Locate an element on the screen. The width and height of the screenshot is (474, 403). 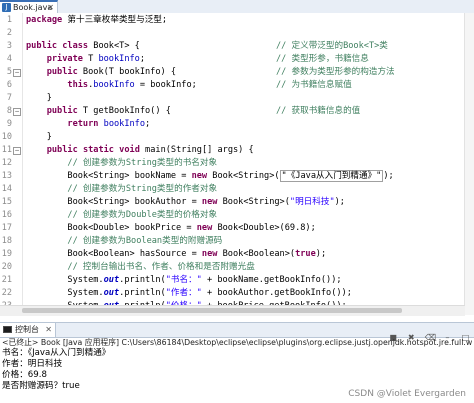
line-number: 7 is located at coordinates (9, 98).